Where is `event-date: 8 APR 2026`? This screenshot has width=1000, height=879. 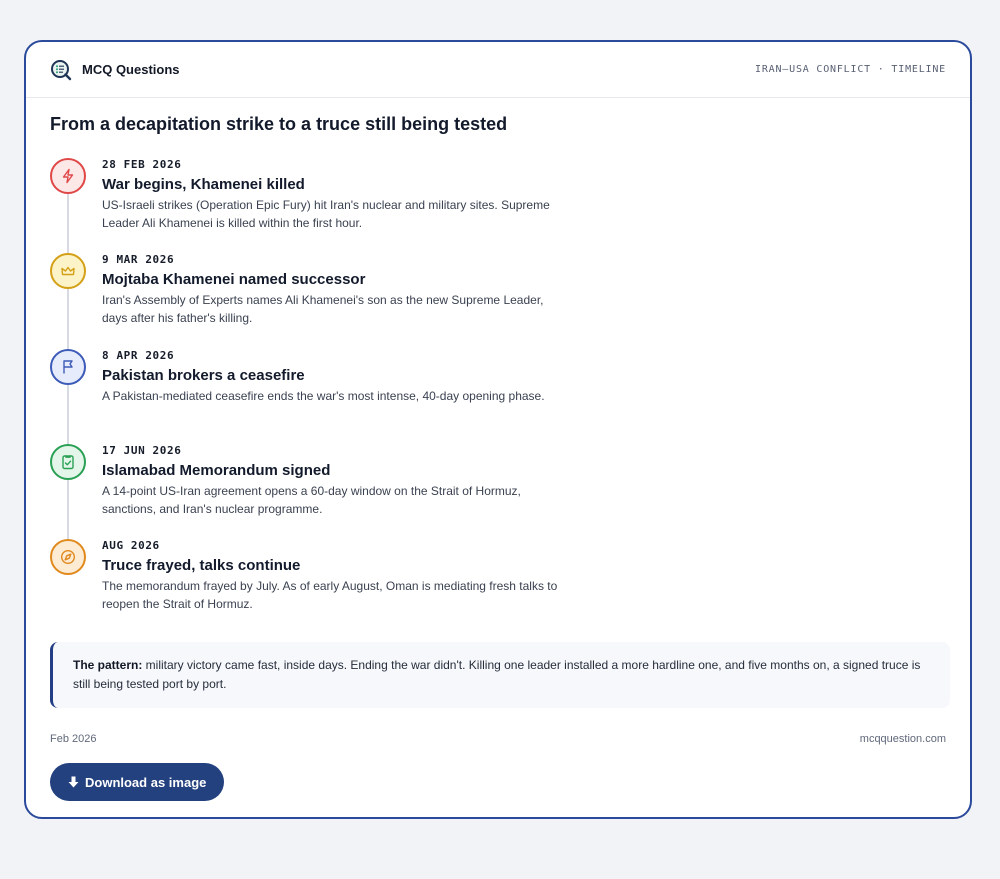
event-date: 8 APR 2026 is located at coordinates (138, 355).